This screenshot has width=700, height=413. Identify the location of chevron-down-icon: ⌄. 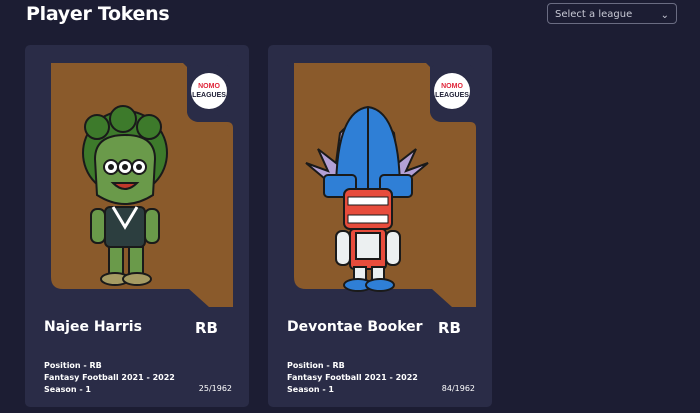
(664, 15).